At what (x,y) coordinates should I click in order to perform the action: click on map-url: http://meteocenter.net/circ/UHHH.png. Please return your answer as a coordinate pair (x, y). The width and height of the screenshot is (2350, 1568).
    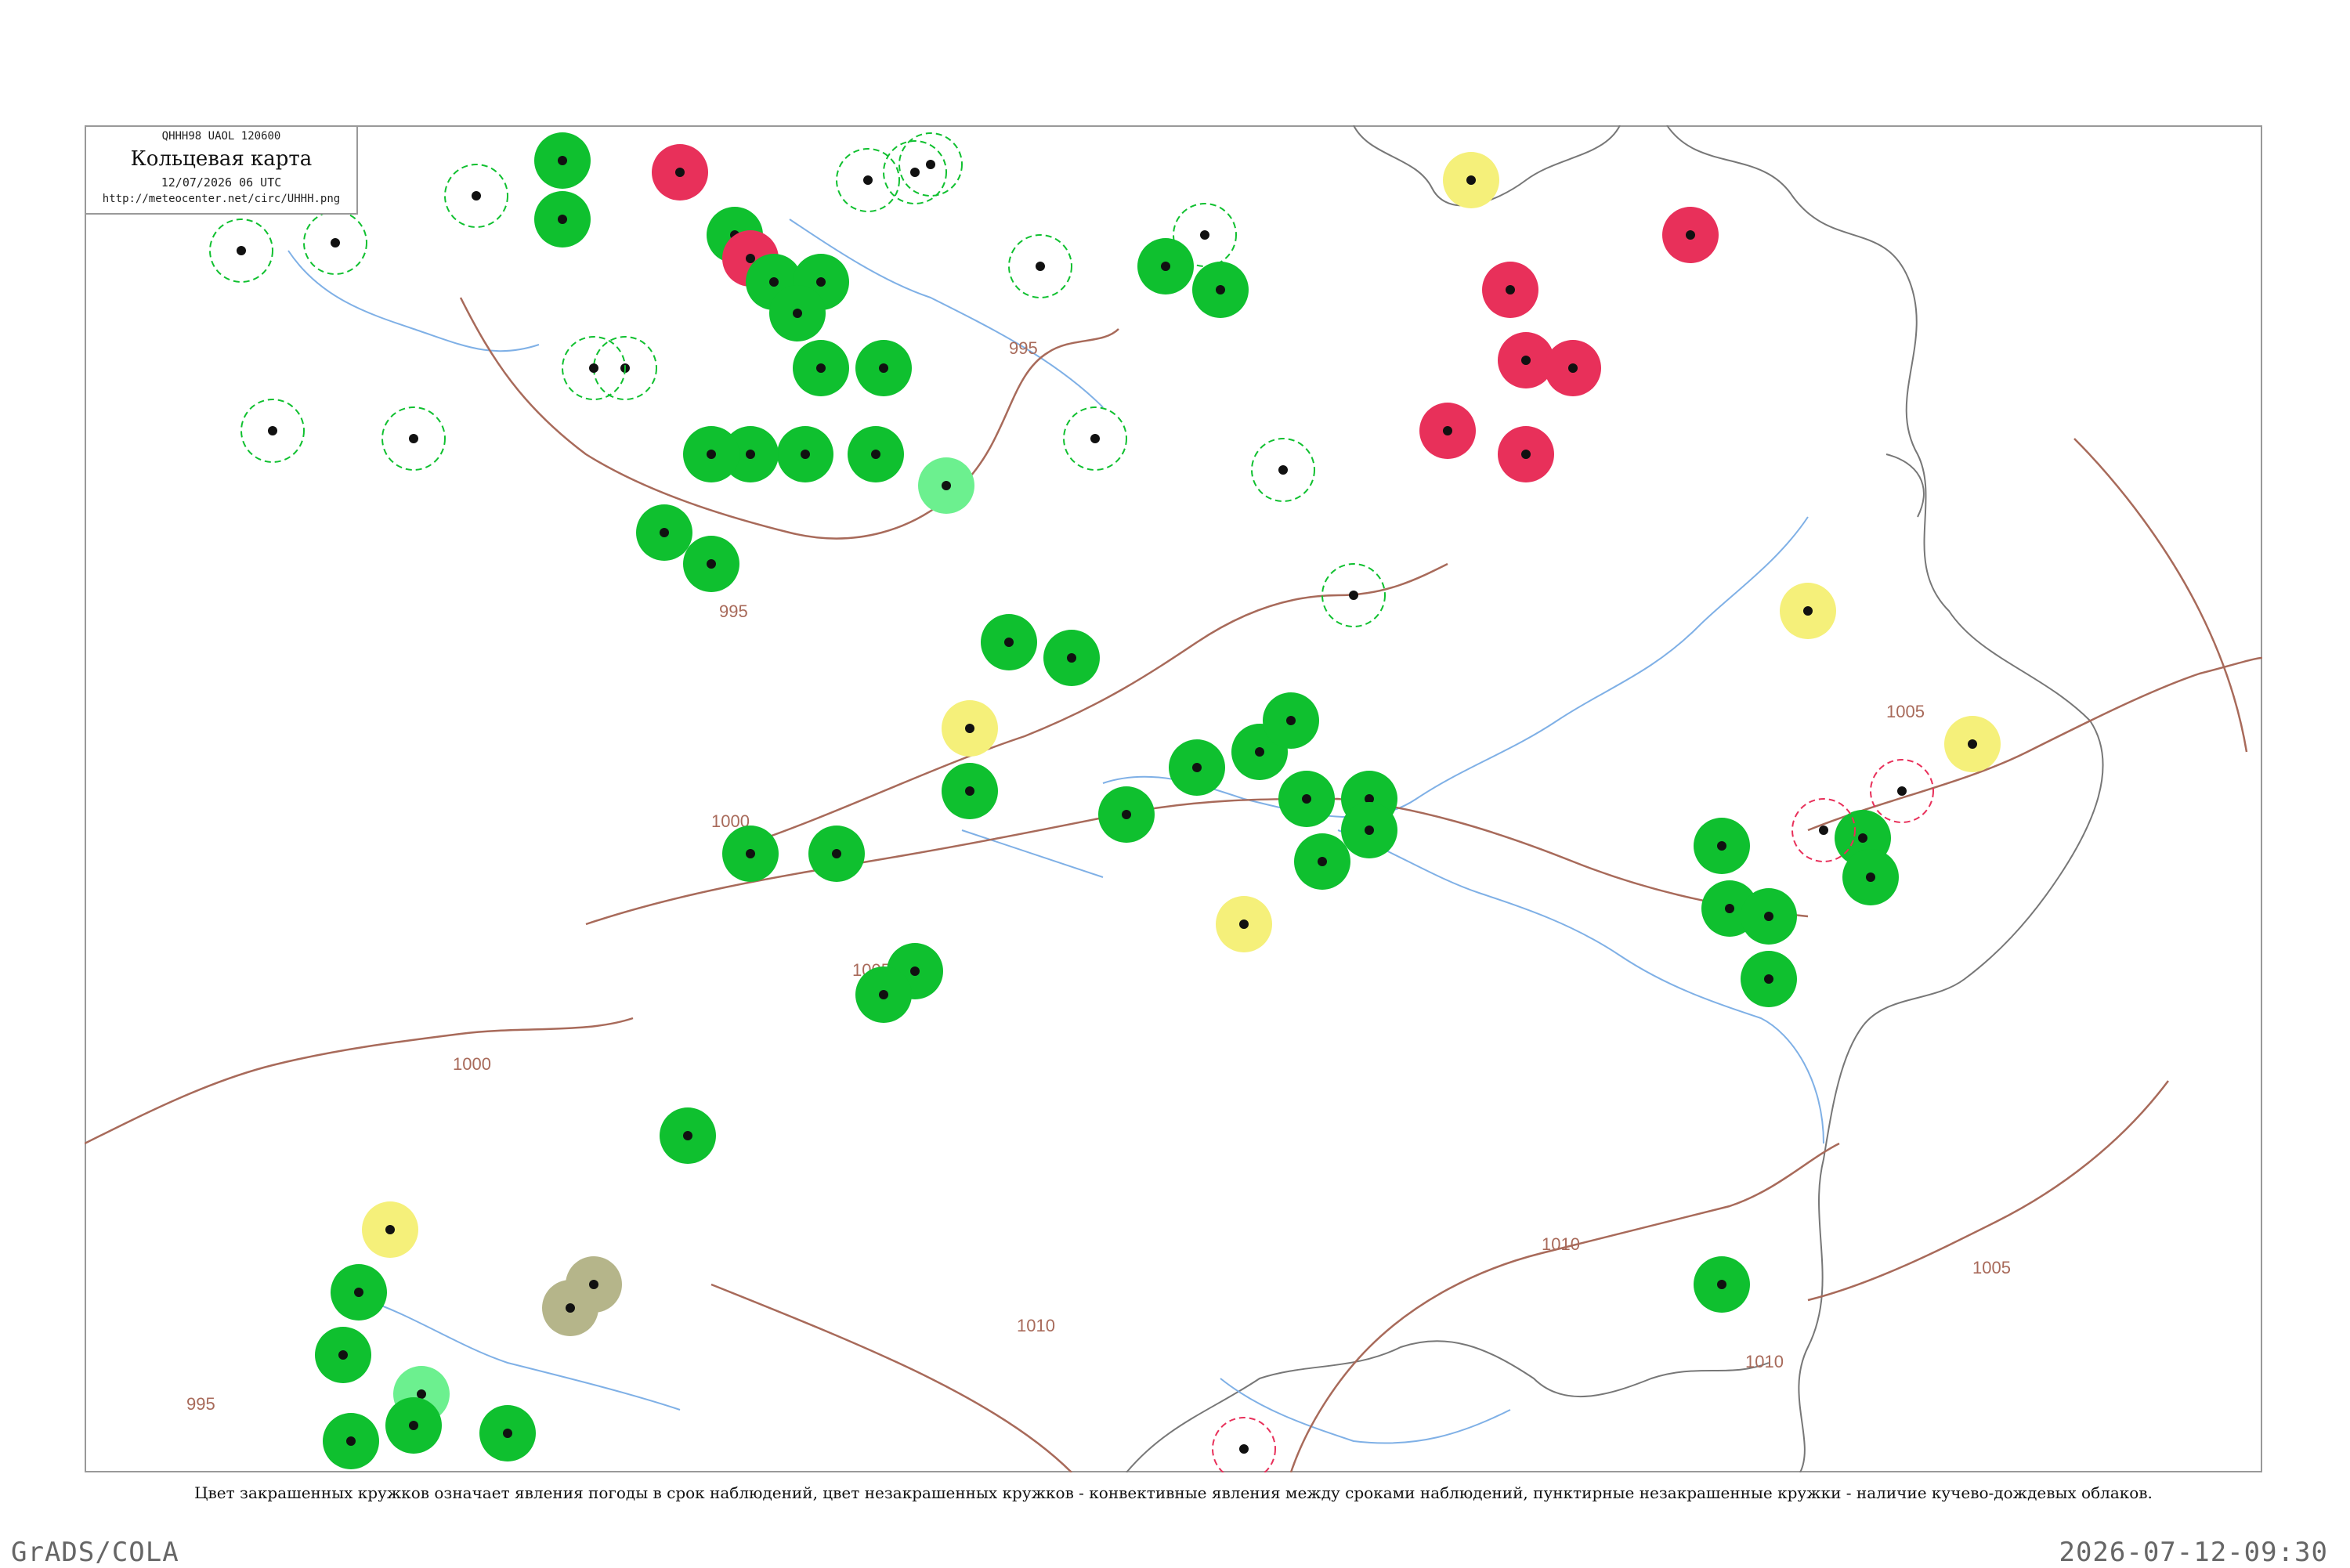
    Looking at the image, I should click on (221, 199).